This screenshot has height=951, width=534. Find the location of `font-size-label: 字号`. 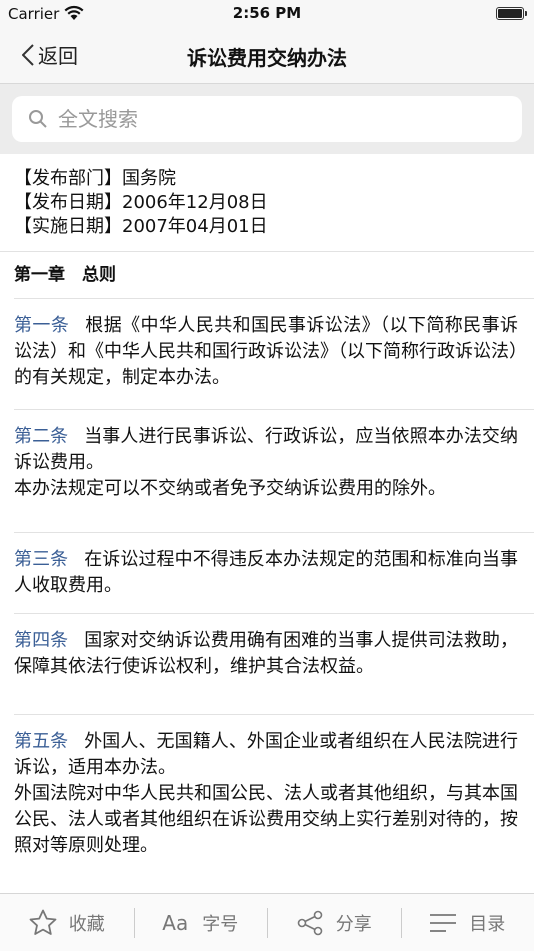

font-size-label: 字号 is located at coordinates (220, 923).